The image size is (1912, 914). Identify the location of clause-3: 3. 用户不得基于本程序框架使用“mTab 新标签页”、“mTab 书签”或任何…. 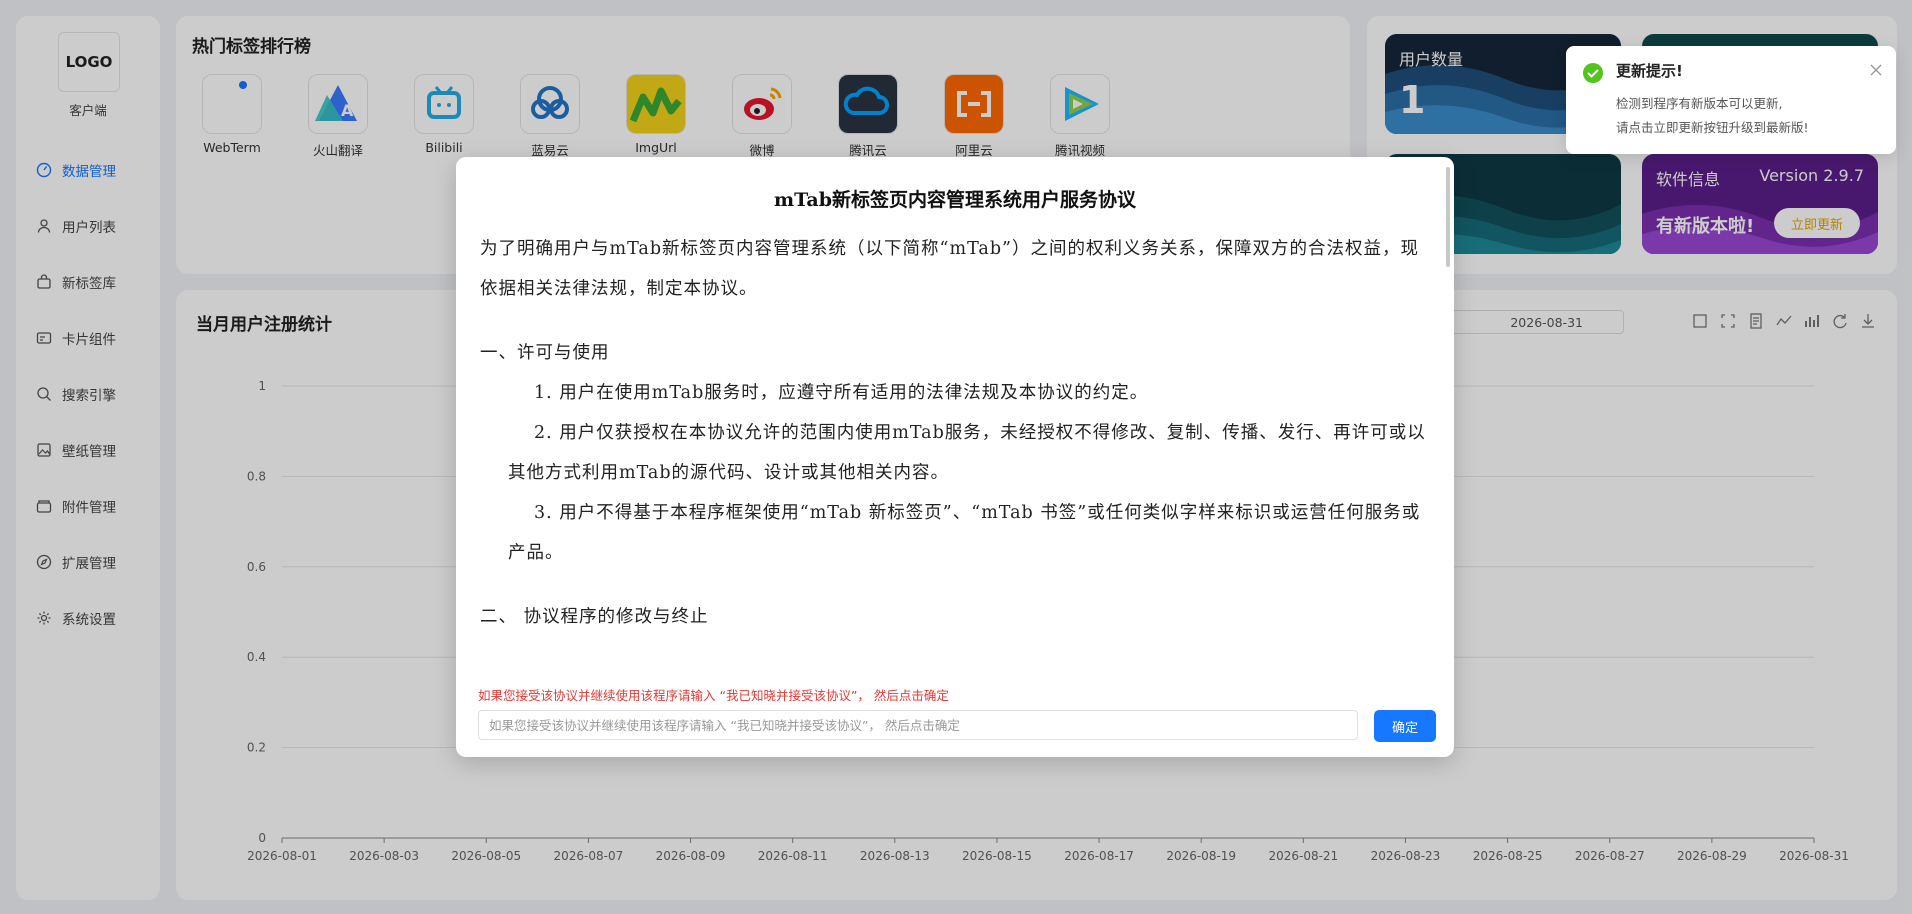
(964, 533).